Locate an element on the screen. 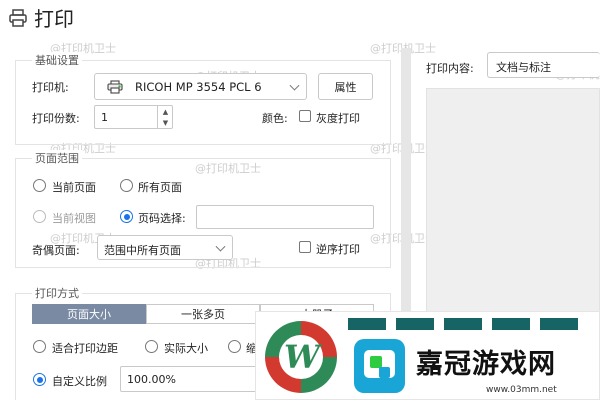 The height and width of the screenshot is (400, 600). reverse-label: 逆序打印 is located at coordinates (338, 249).